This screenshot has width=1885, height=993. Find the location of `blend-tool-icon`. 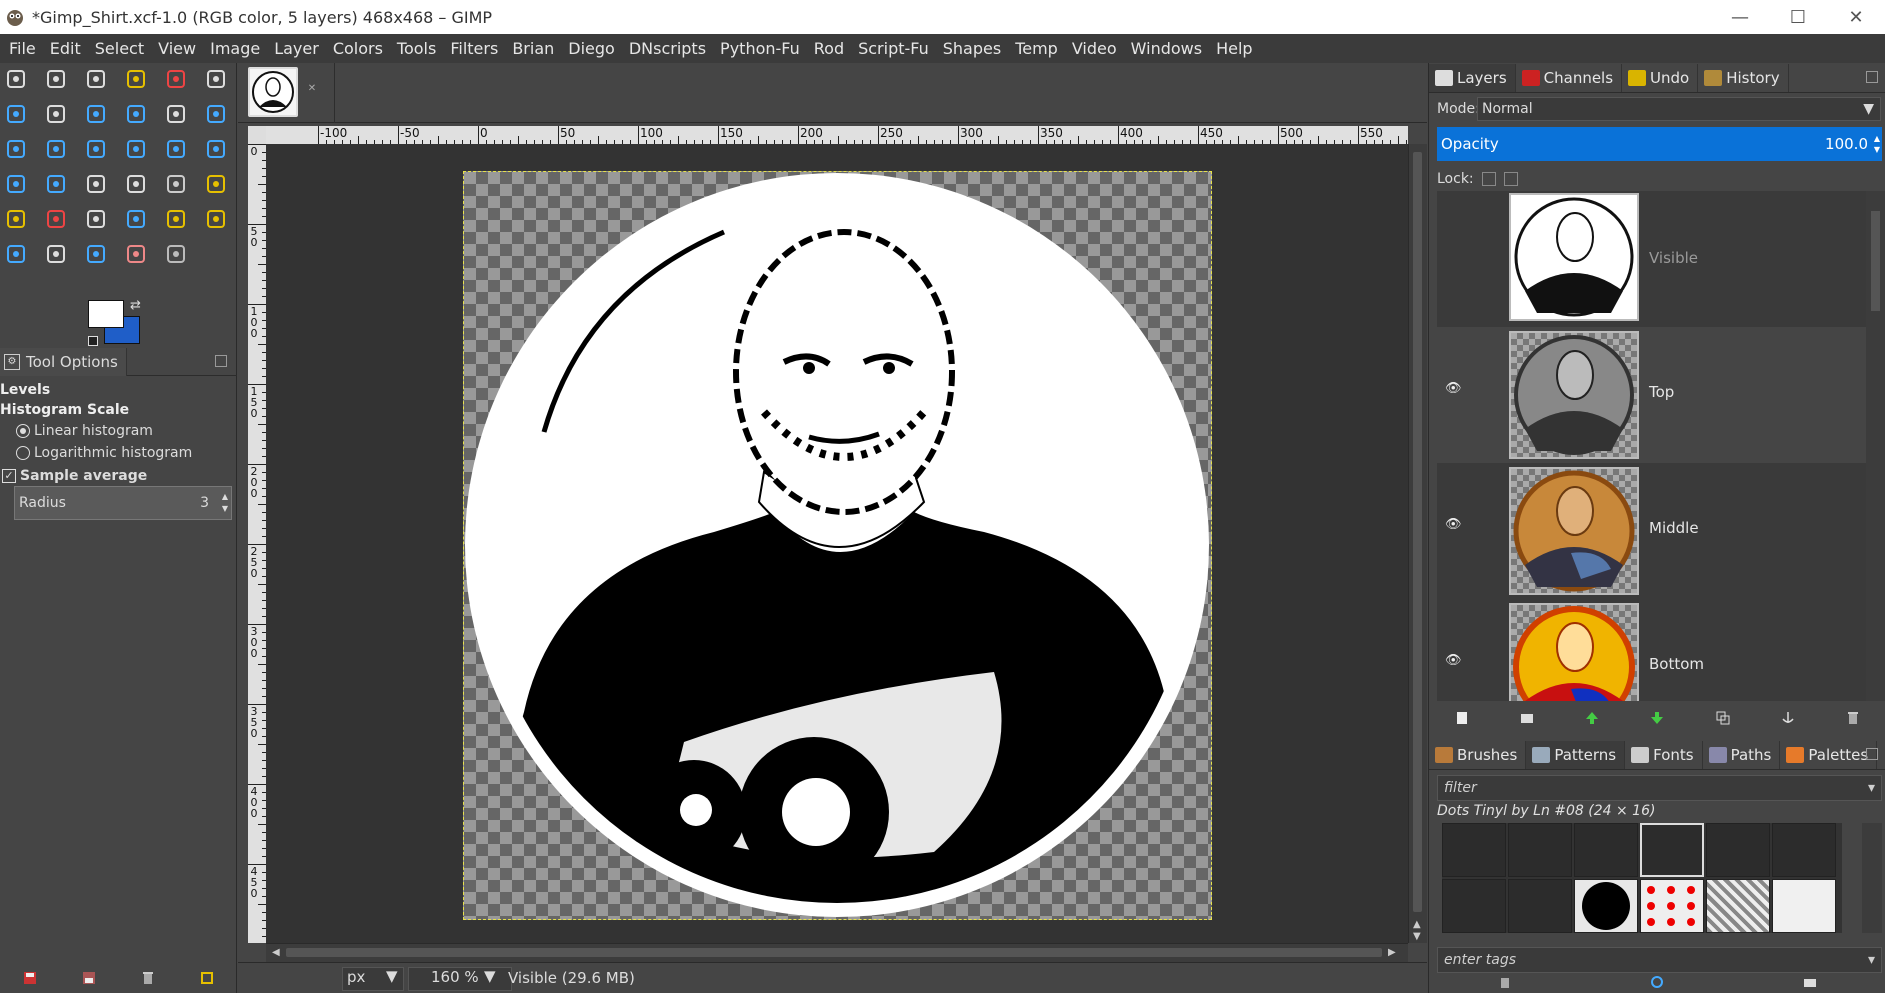

blend-tool-icon is located at coordinates (176, 184).